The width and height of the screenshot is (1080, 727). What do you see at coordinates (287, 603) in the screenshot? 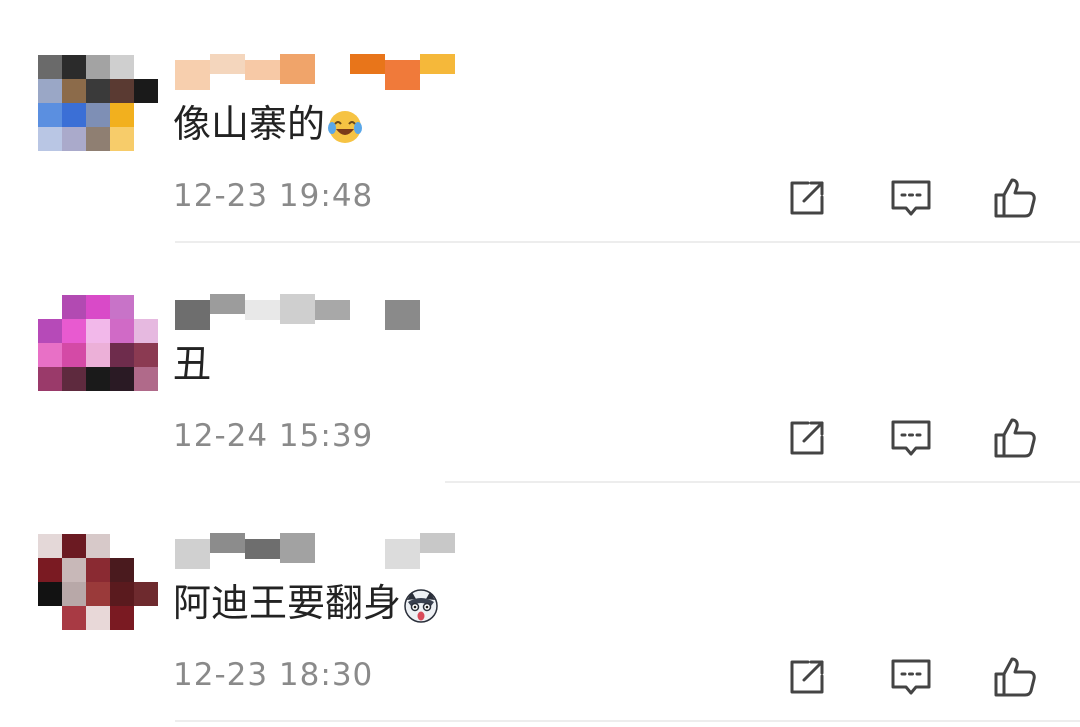
I see `comment-text-content: 阿迪王要翻身` at bounding box center [287, 603].